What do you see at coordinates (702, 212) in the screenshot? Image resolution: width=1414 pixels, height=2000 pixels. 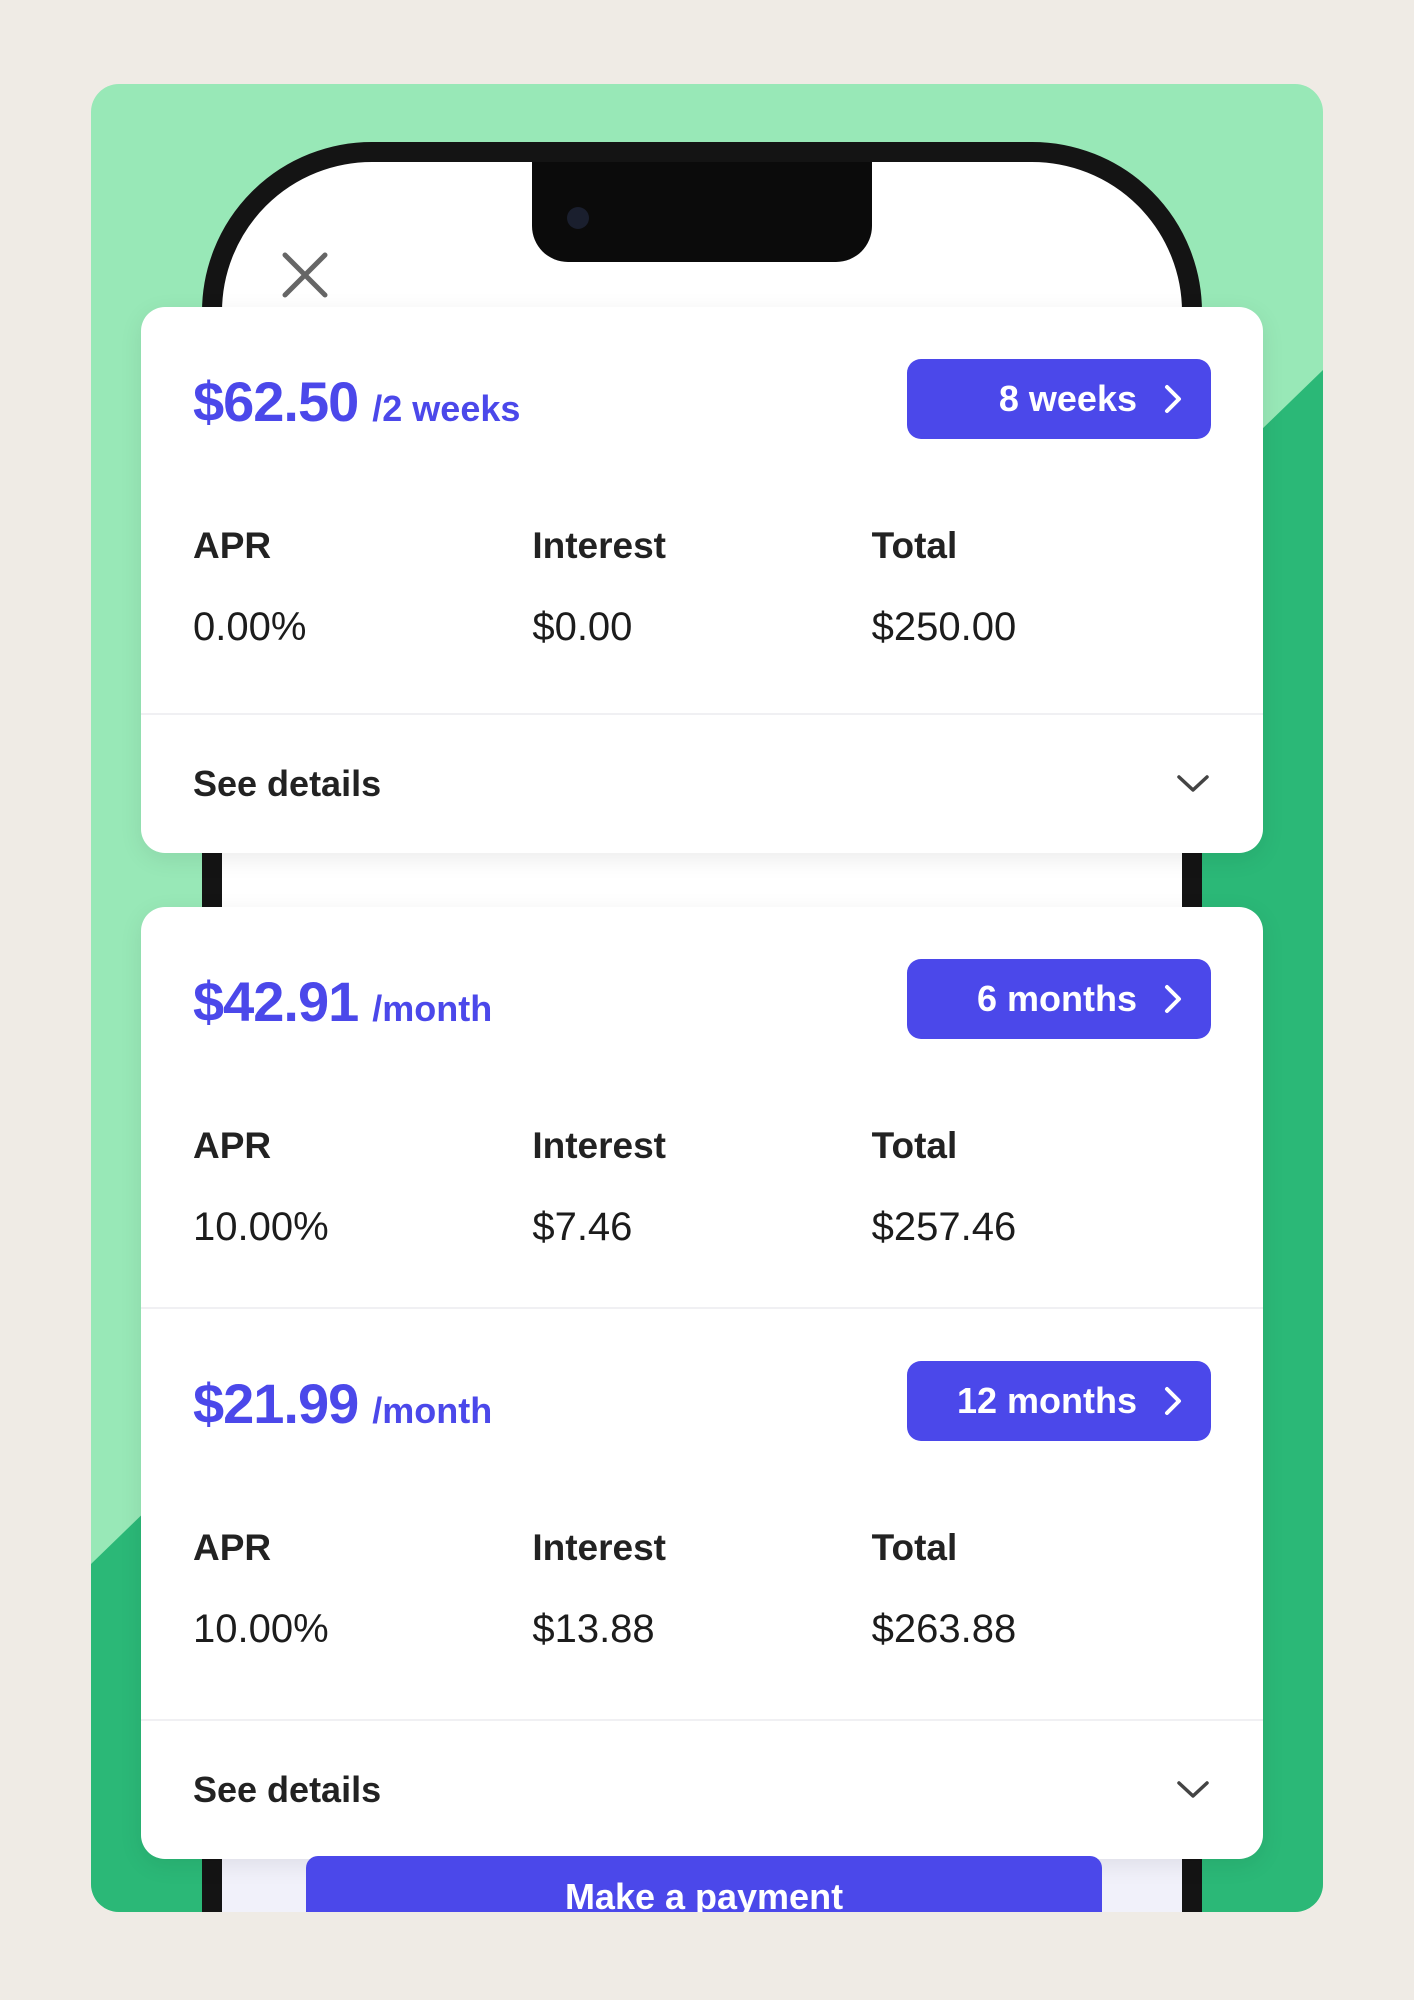 I see `phone-notch` at bounding box center [702, 212].